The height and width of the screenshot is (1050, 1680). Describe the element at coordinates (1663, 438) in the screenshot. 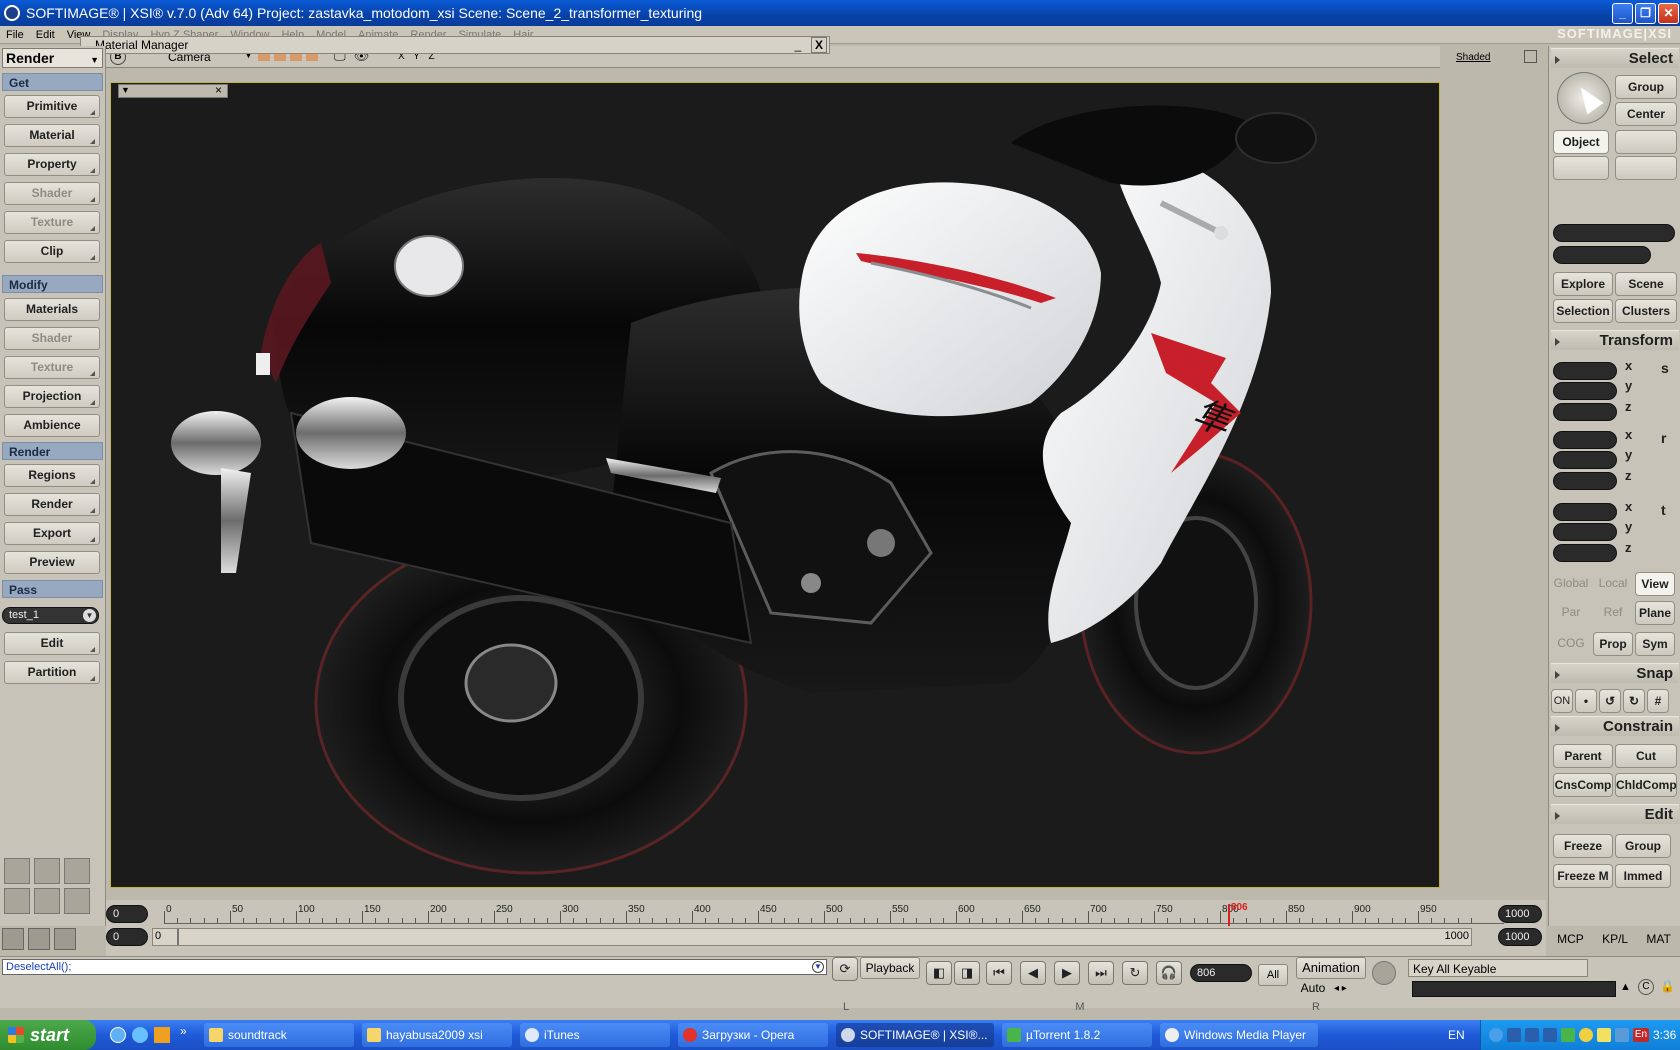

I see `rotate-mode-button: r` at that location.